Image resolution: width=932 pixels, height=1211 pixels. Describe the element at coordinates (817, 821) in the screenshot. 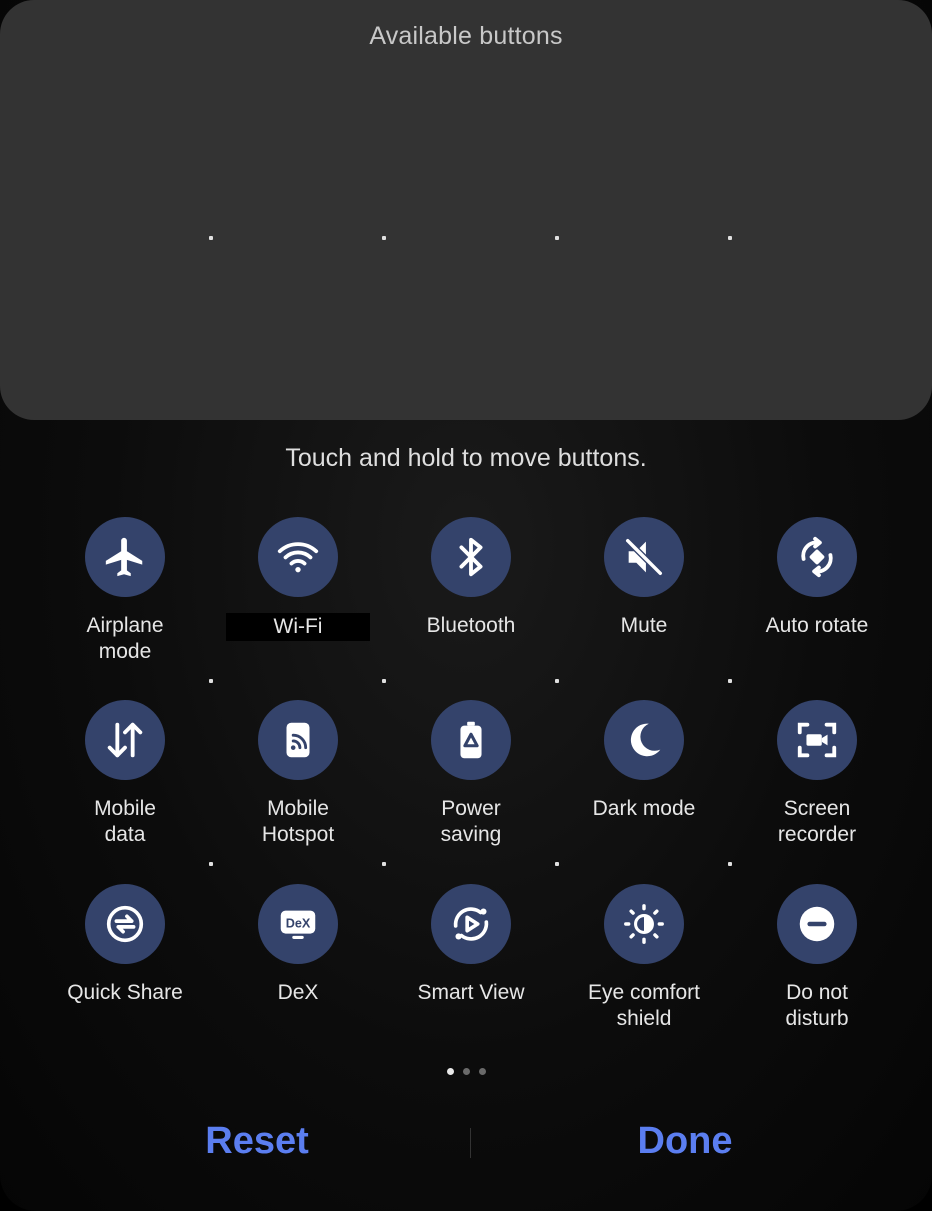

I see `tile-label: Screen recorder` at that location.